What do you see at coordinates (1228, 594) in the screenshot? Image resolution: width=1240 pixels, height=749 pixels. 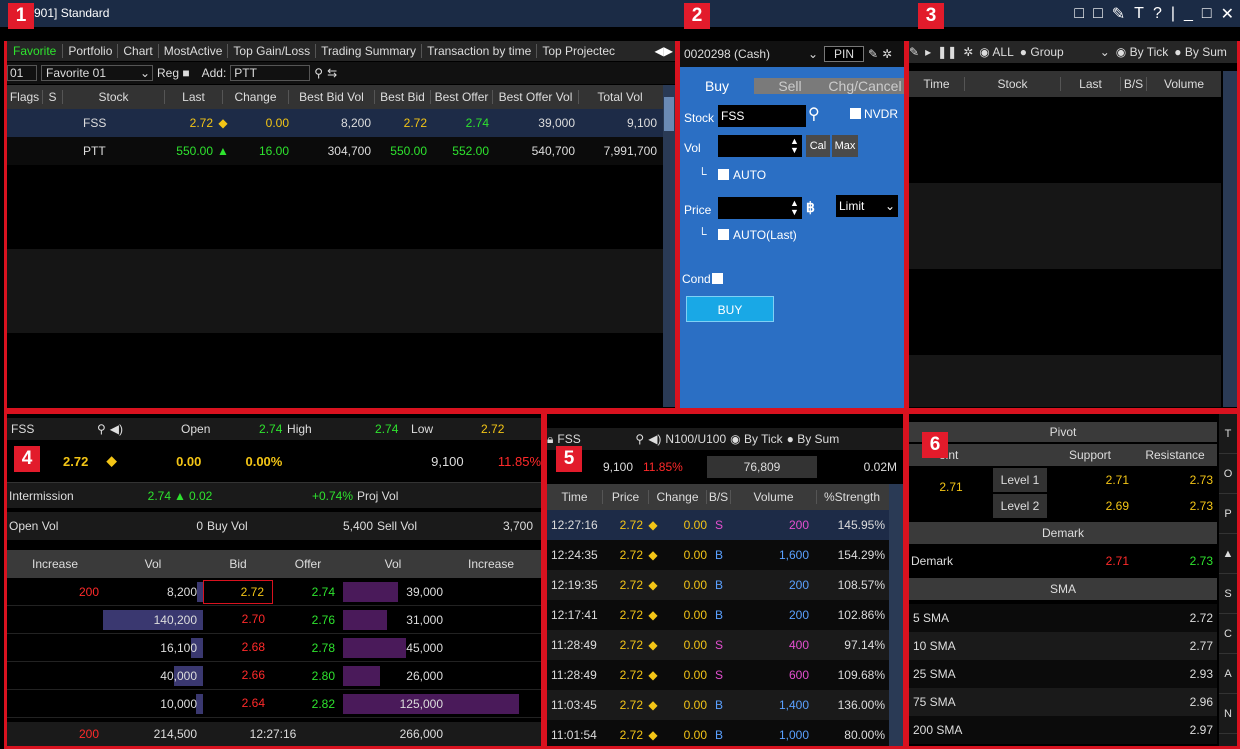 I see `side-tab: S` at bounding box center [1228, 594].